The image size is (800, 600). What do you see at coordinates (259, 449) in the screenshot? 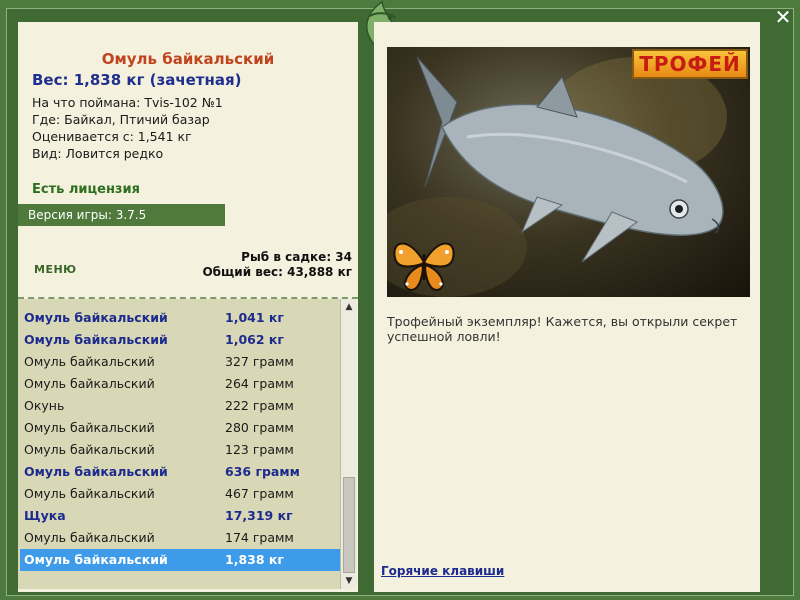
I see `catch-fish-weight: 123 грамм` at bounding box center [259, 449].